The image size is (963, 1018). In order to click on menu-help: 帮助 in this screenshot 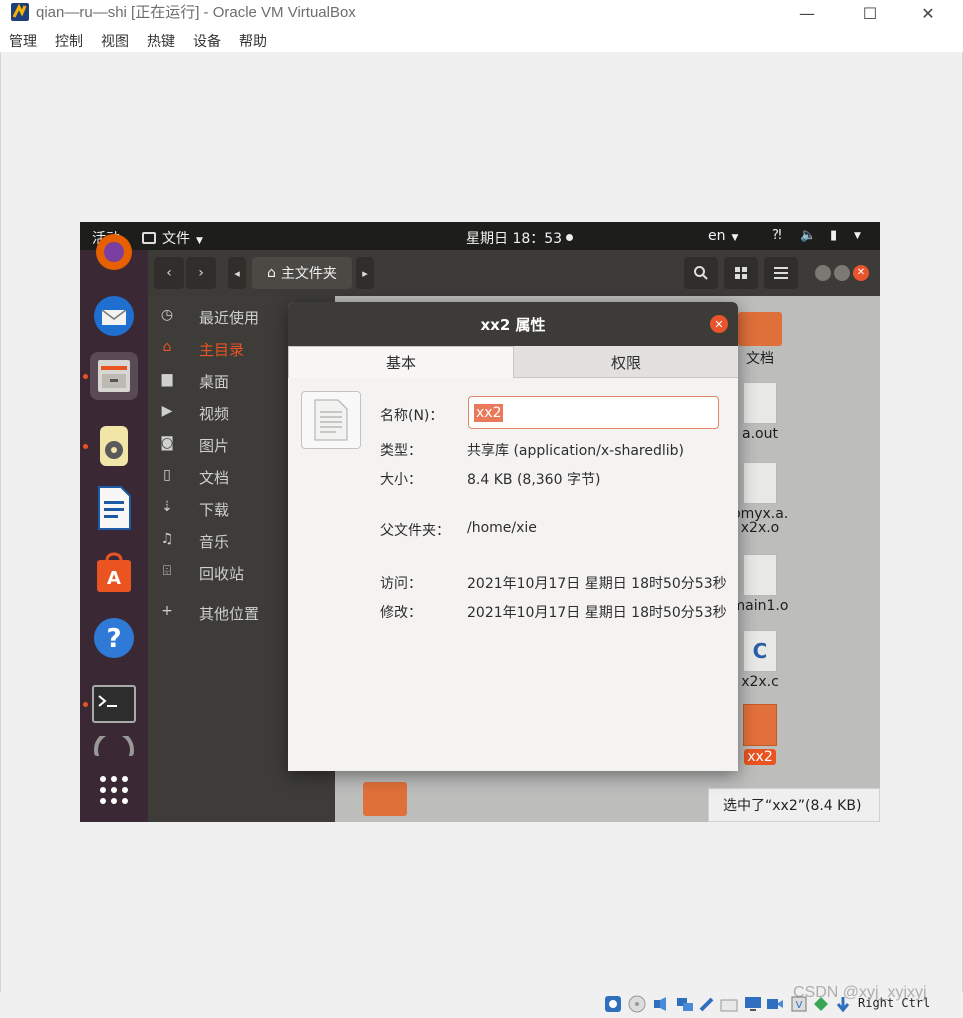, I will do `click(253, 41)`.